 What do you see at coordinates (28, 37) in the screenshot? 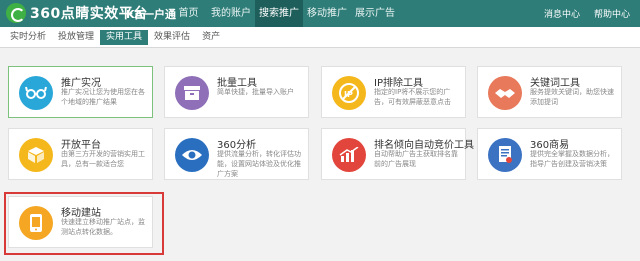
I see `subnav-realtime-analysis: 实时分析` at bounding box center [28, 37].